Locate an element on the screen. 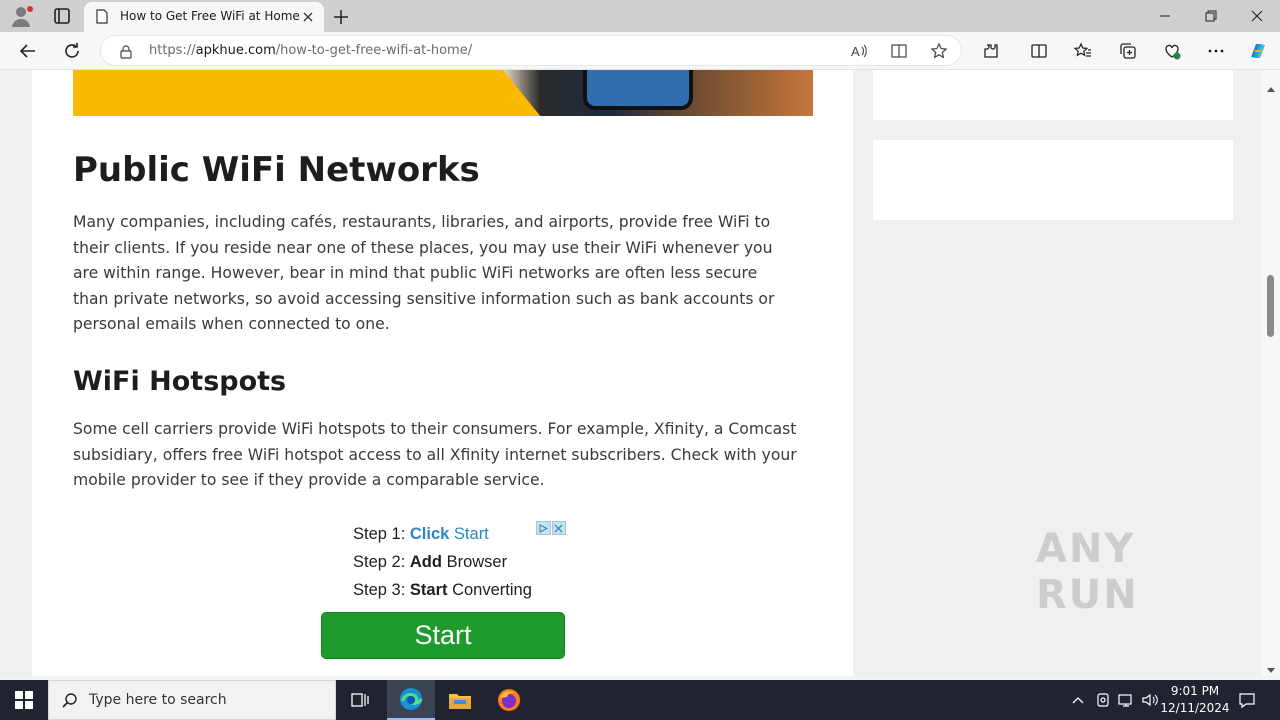  performance-heart-icon is located at coordinates (1172, 51).